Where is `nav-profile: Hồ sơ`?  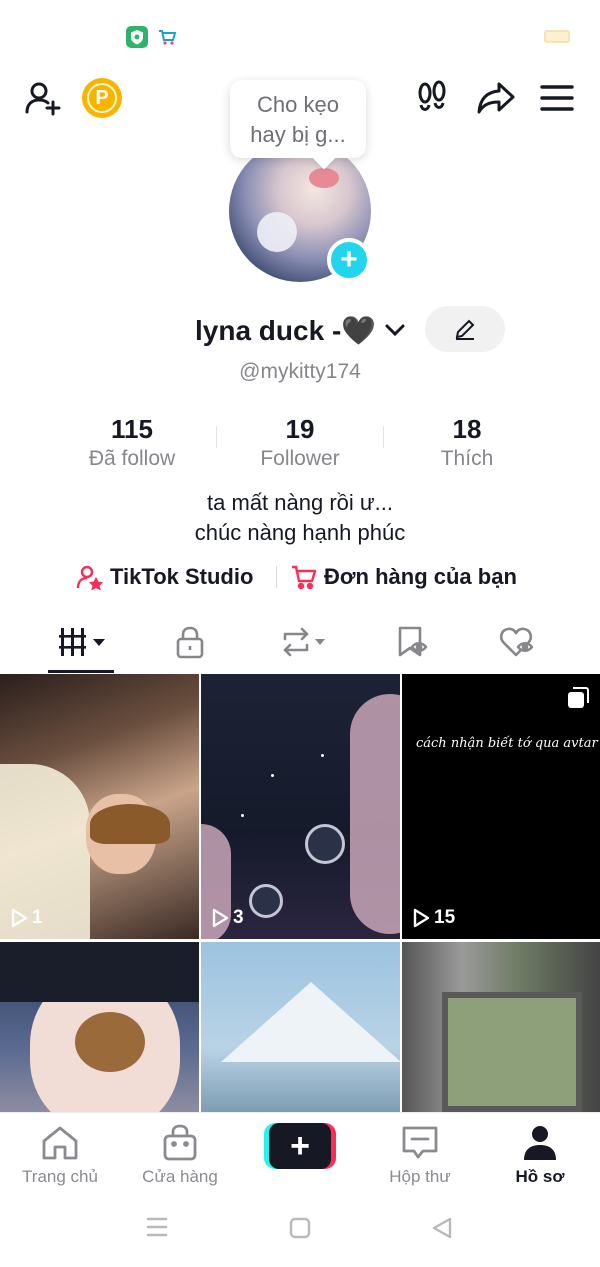 nav-profile: Hồ sơ is located at coordinates (540, 1158).